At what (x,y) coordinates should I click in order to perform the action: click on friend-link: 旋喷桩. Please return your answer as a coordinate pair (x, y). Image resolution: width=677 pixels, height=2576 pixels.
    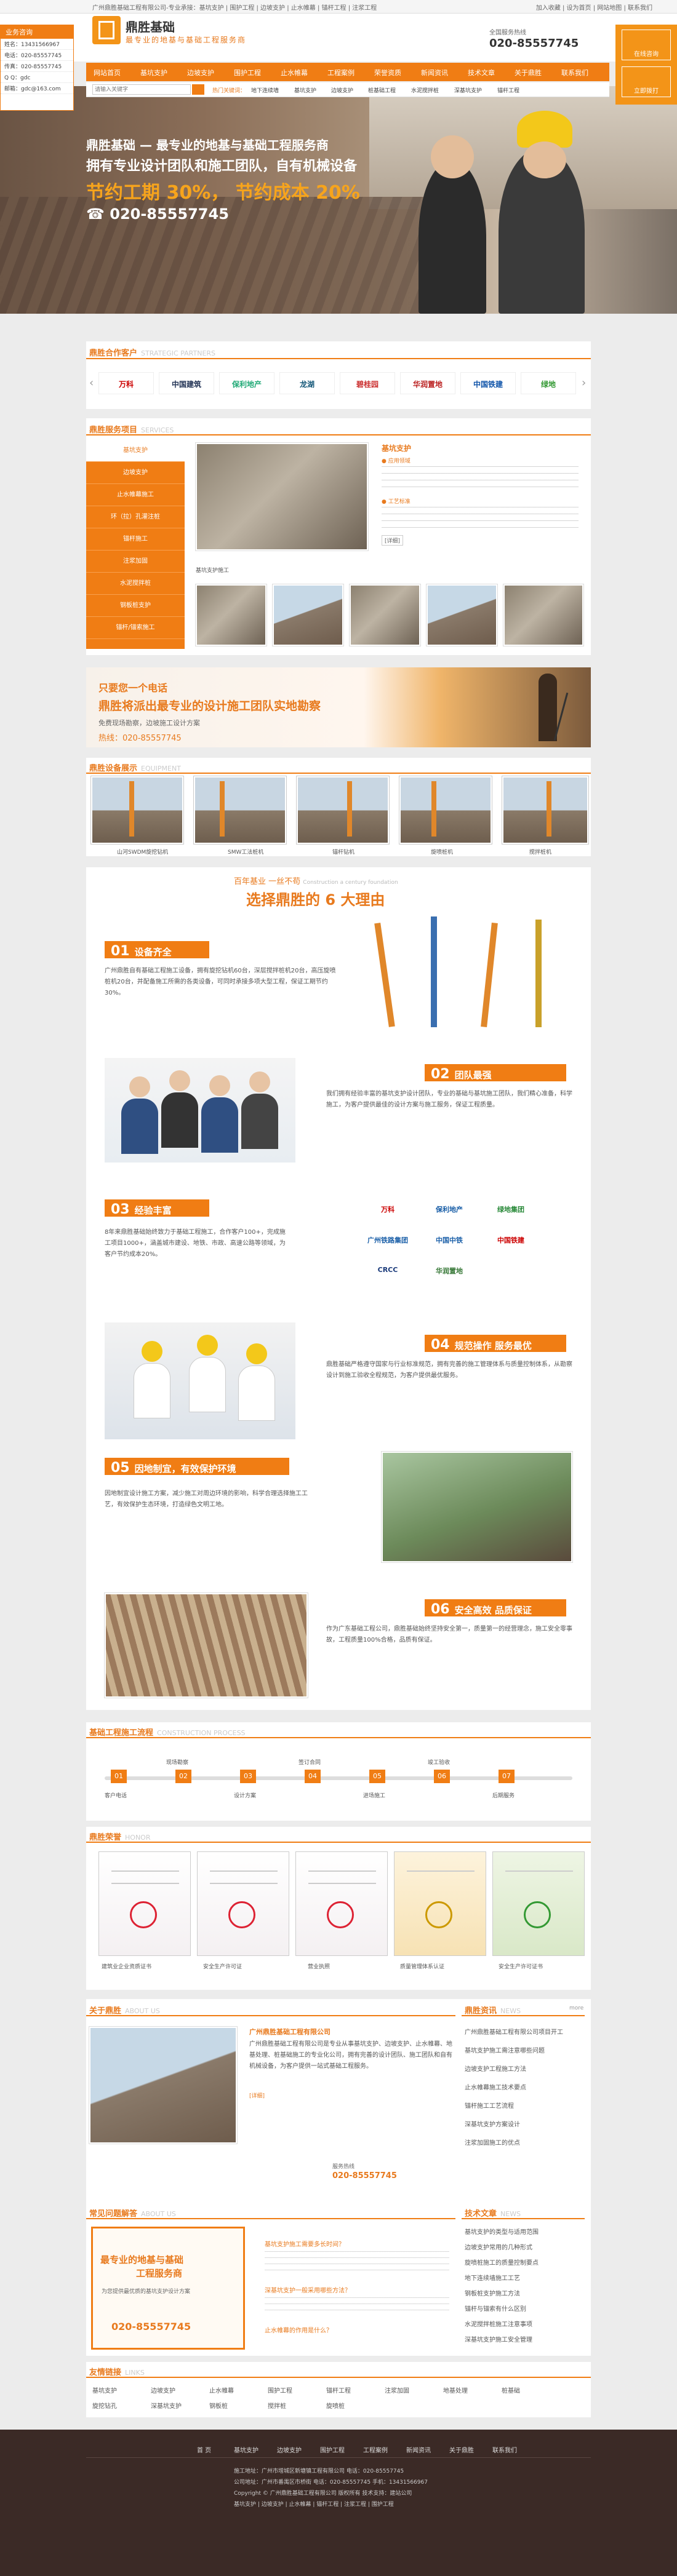
    Looking at the image, I should click on (336, 2405).